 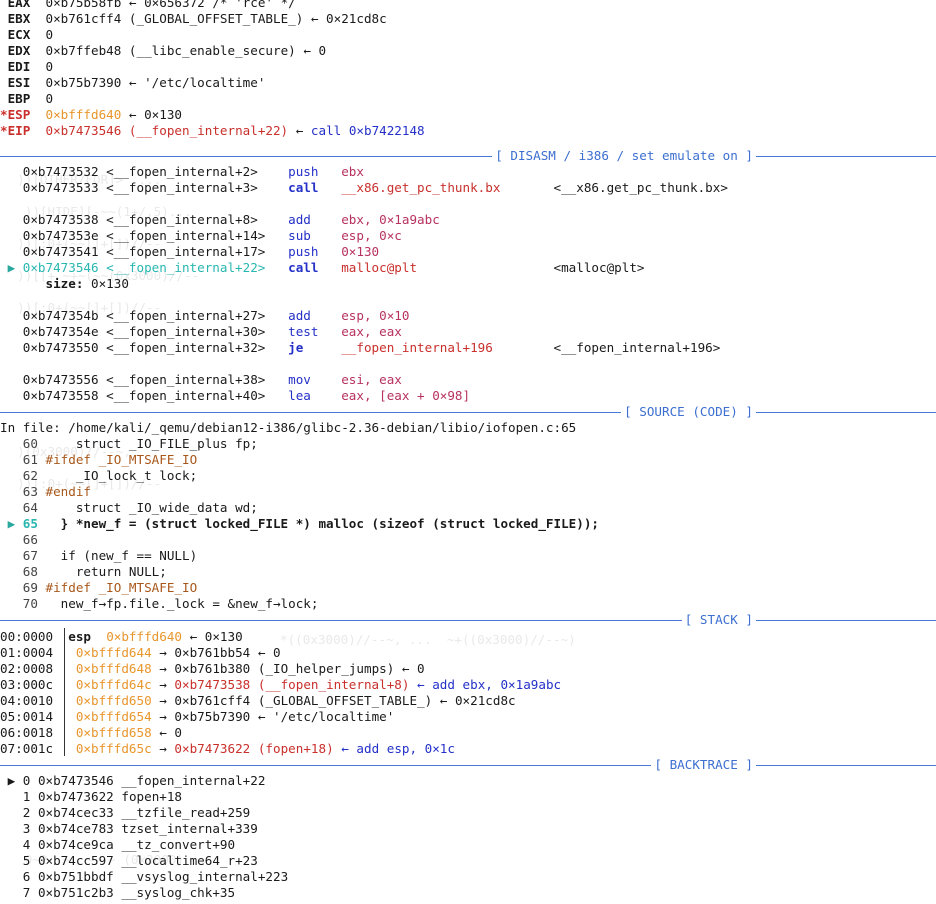 What do you see at coordinates (155, 379) in the screenshot?
I see `instruction-address: 0×b7473556 <__fopen_internal+38>` at bounding box center [155, 379].